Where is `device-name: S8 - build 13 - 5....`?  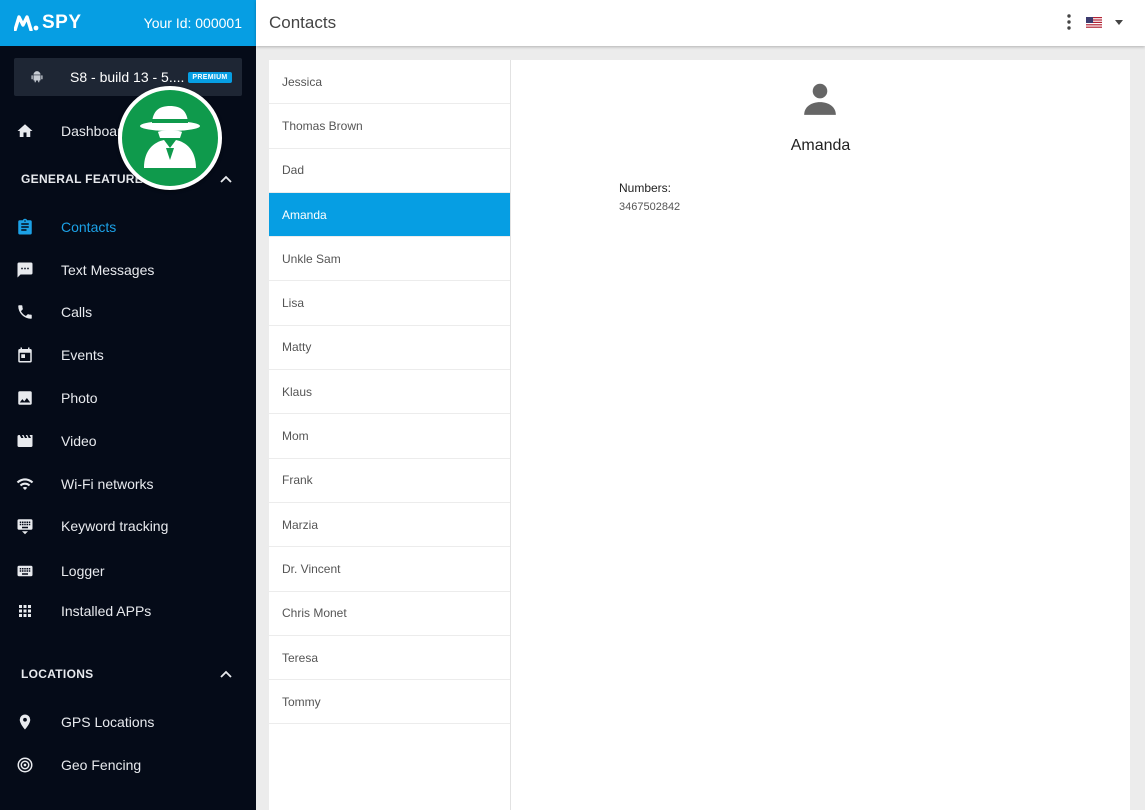
device-name: S8 - build 13 - 5.... is located at coordinates (127, 77).